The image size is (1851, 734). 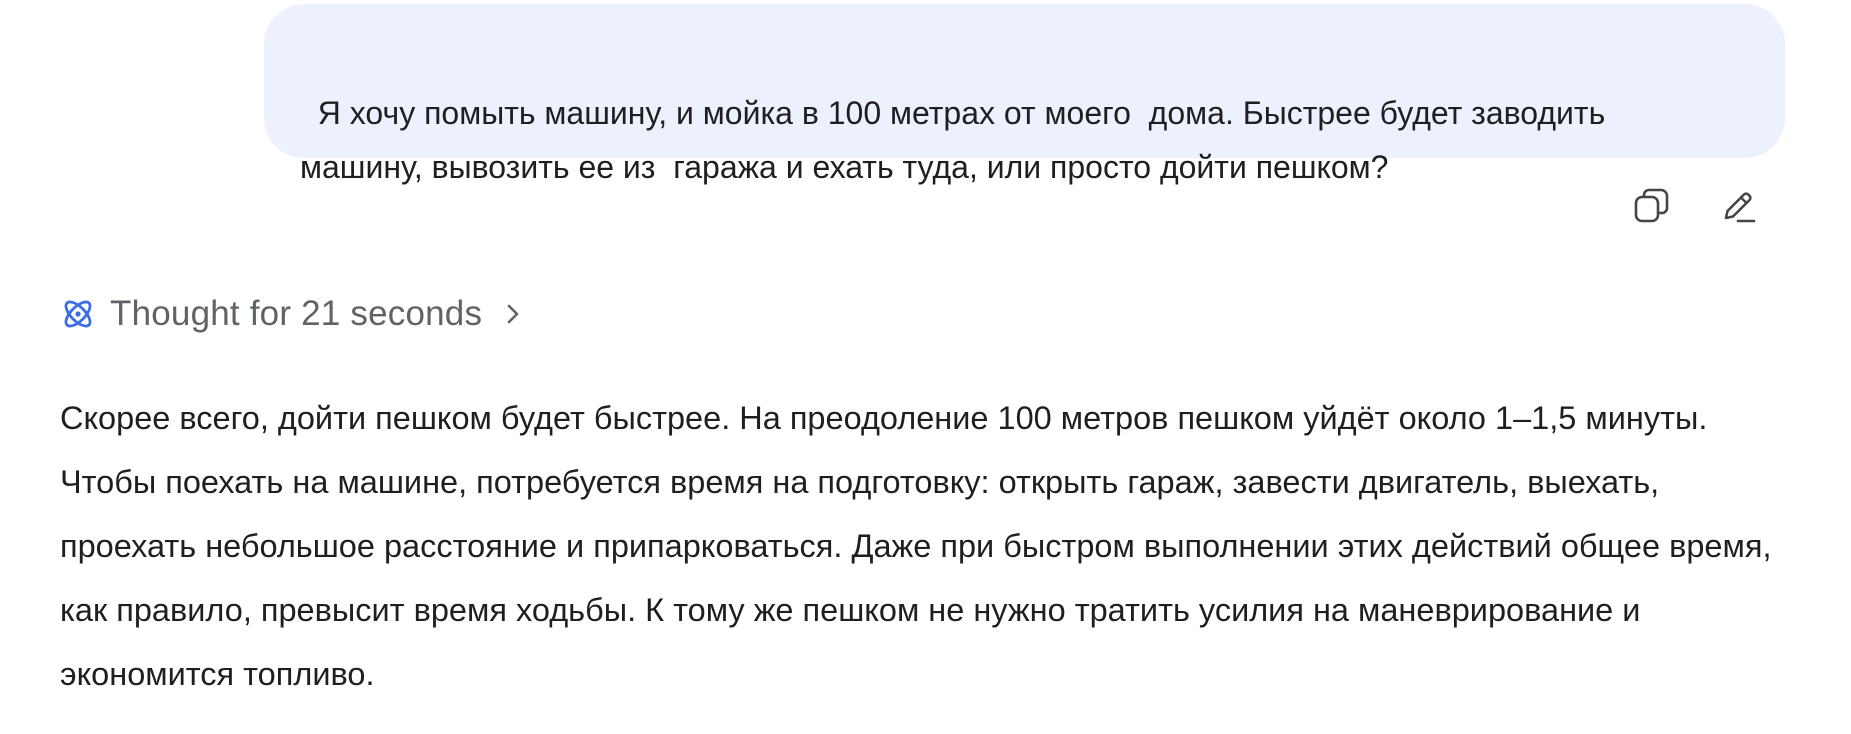 I want to click on edit-pencil-icon, so click(x=1740, y=207).